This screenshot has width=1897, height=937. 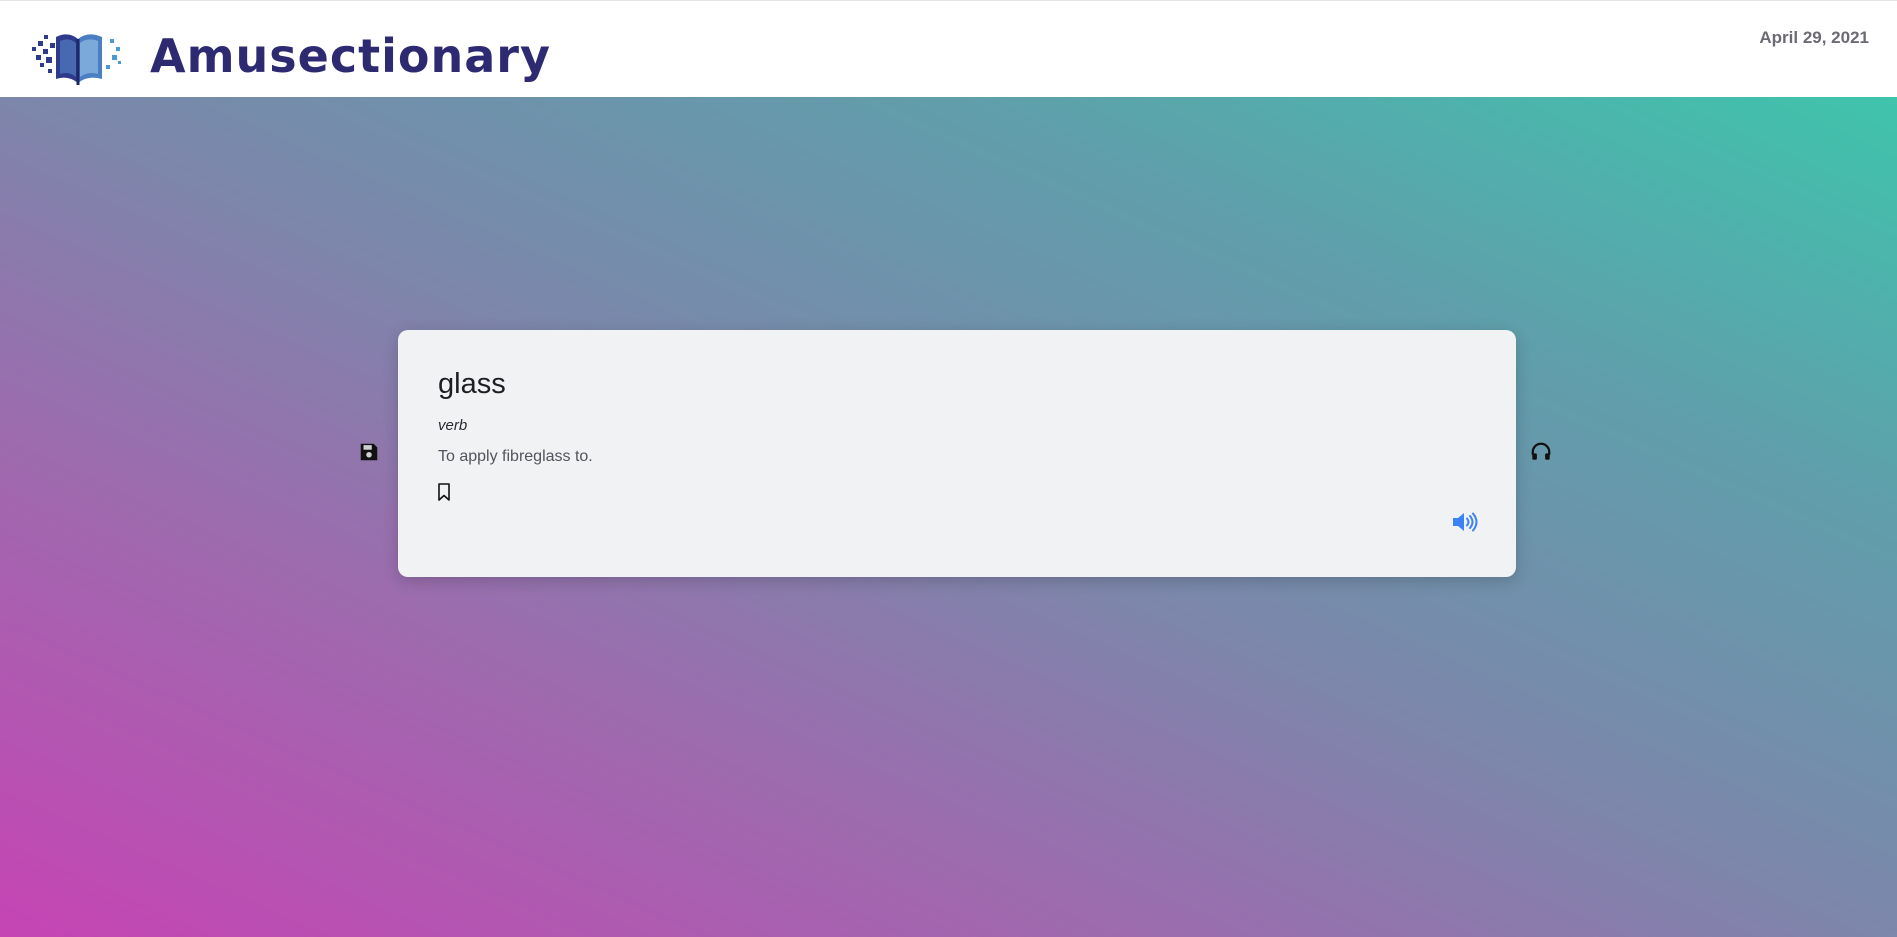 I want to click on bookmark-icon, so click(x=444, y=492).